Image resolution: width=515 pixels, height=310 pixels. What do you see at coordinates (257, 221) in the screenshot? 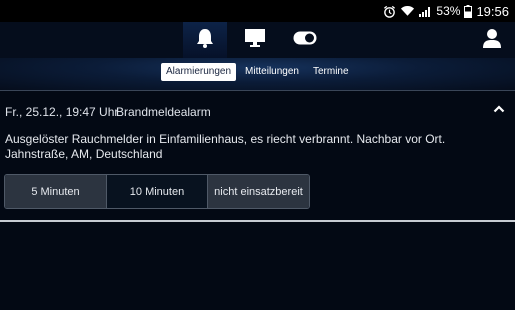
I see `divider` at bounding box center [257, 221].